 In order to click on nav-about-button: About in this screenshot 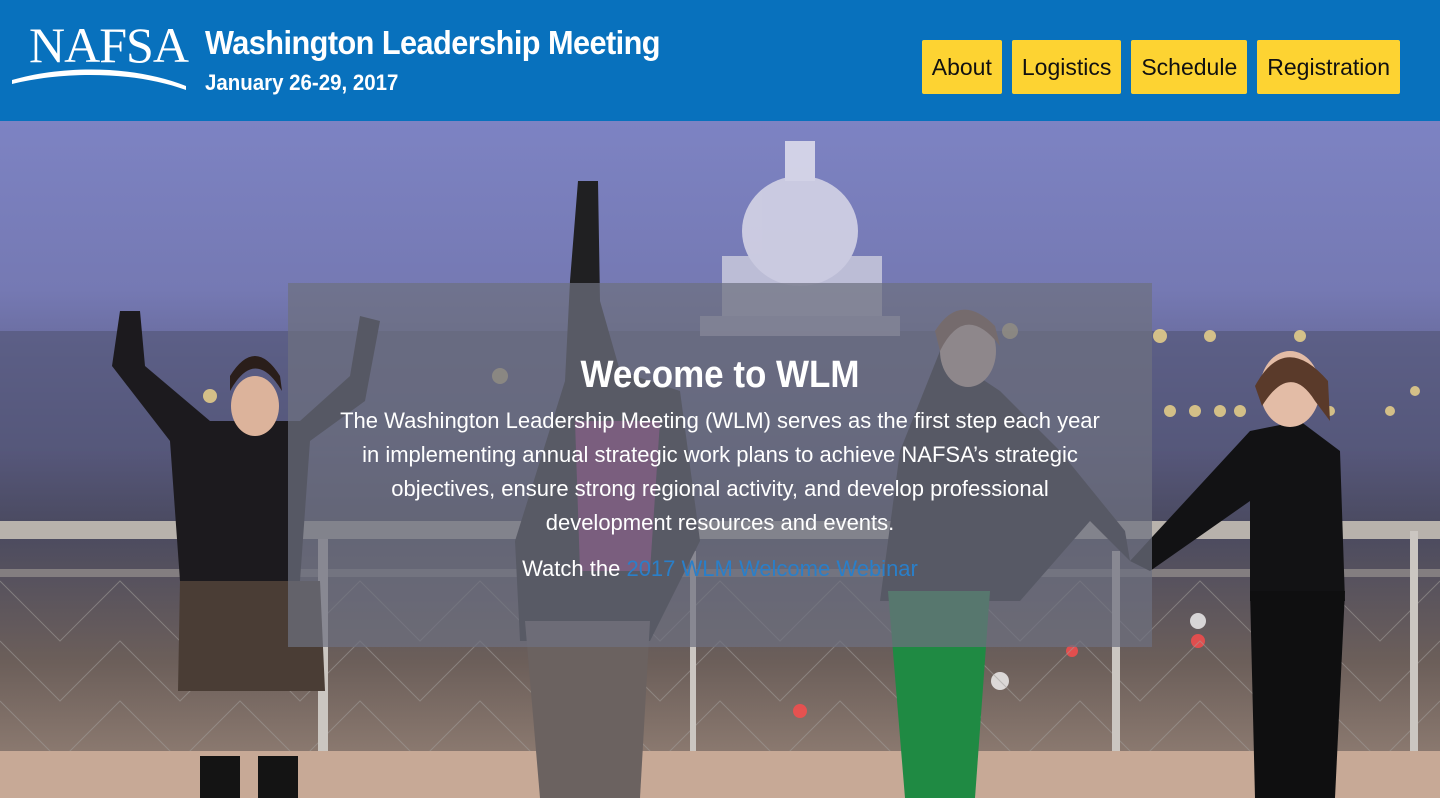, I will do `click(961, 67)`.